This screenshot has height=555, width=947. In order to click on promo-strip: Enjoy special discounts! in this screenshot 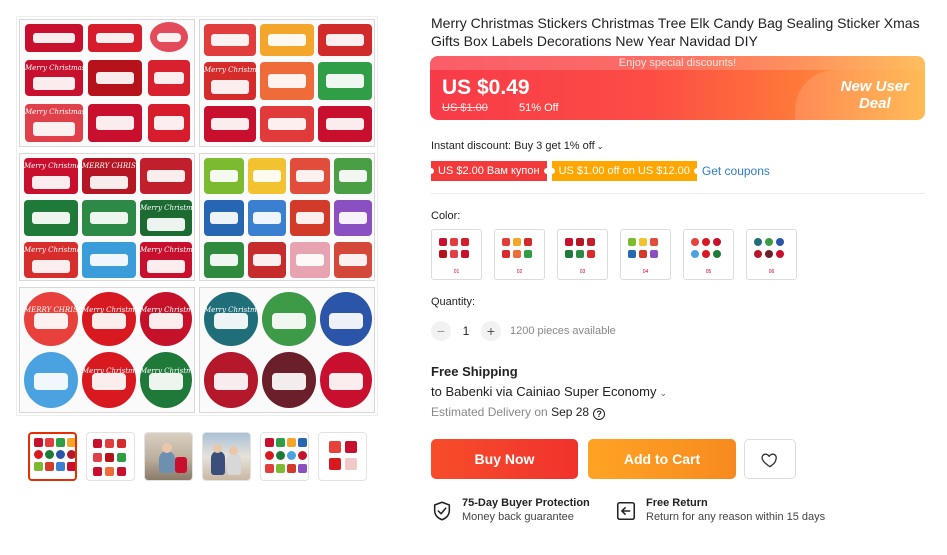, I will do `click(677, 63)`.